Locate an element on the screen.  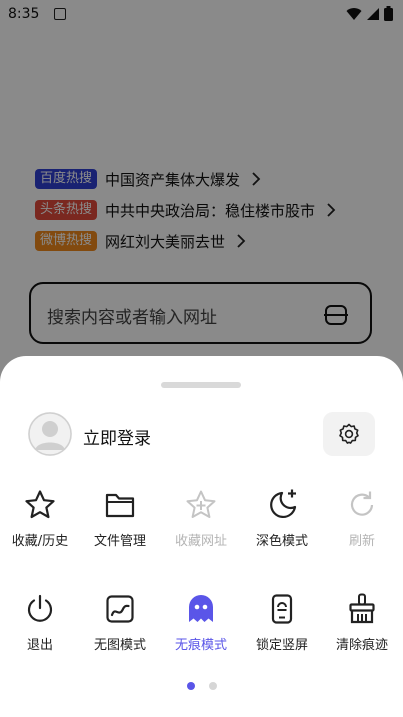
power-icon is located at coordinates (40, 608).